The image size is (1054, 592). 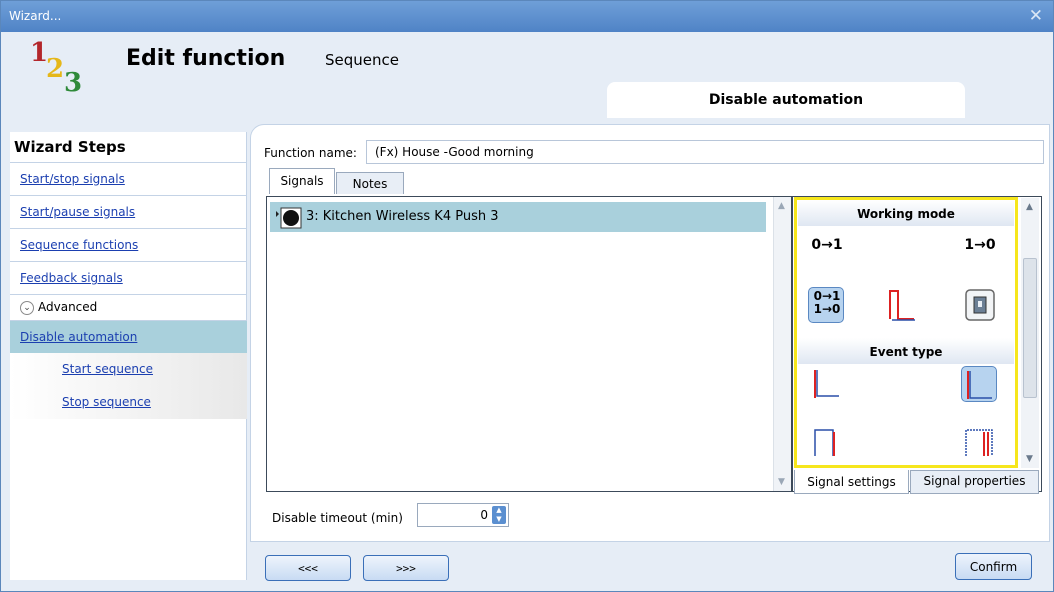 I want to click on chevron-down-icon: ⌄, so click(x=27, y=307).